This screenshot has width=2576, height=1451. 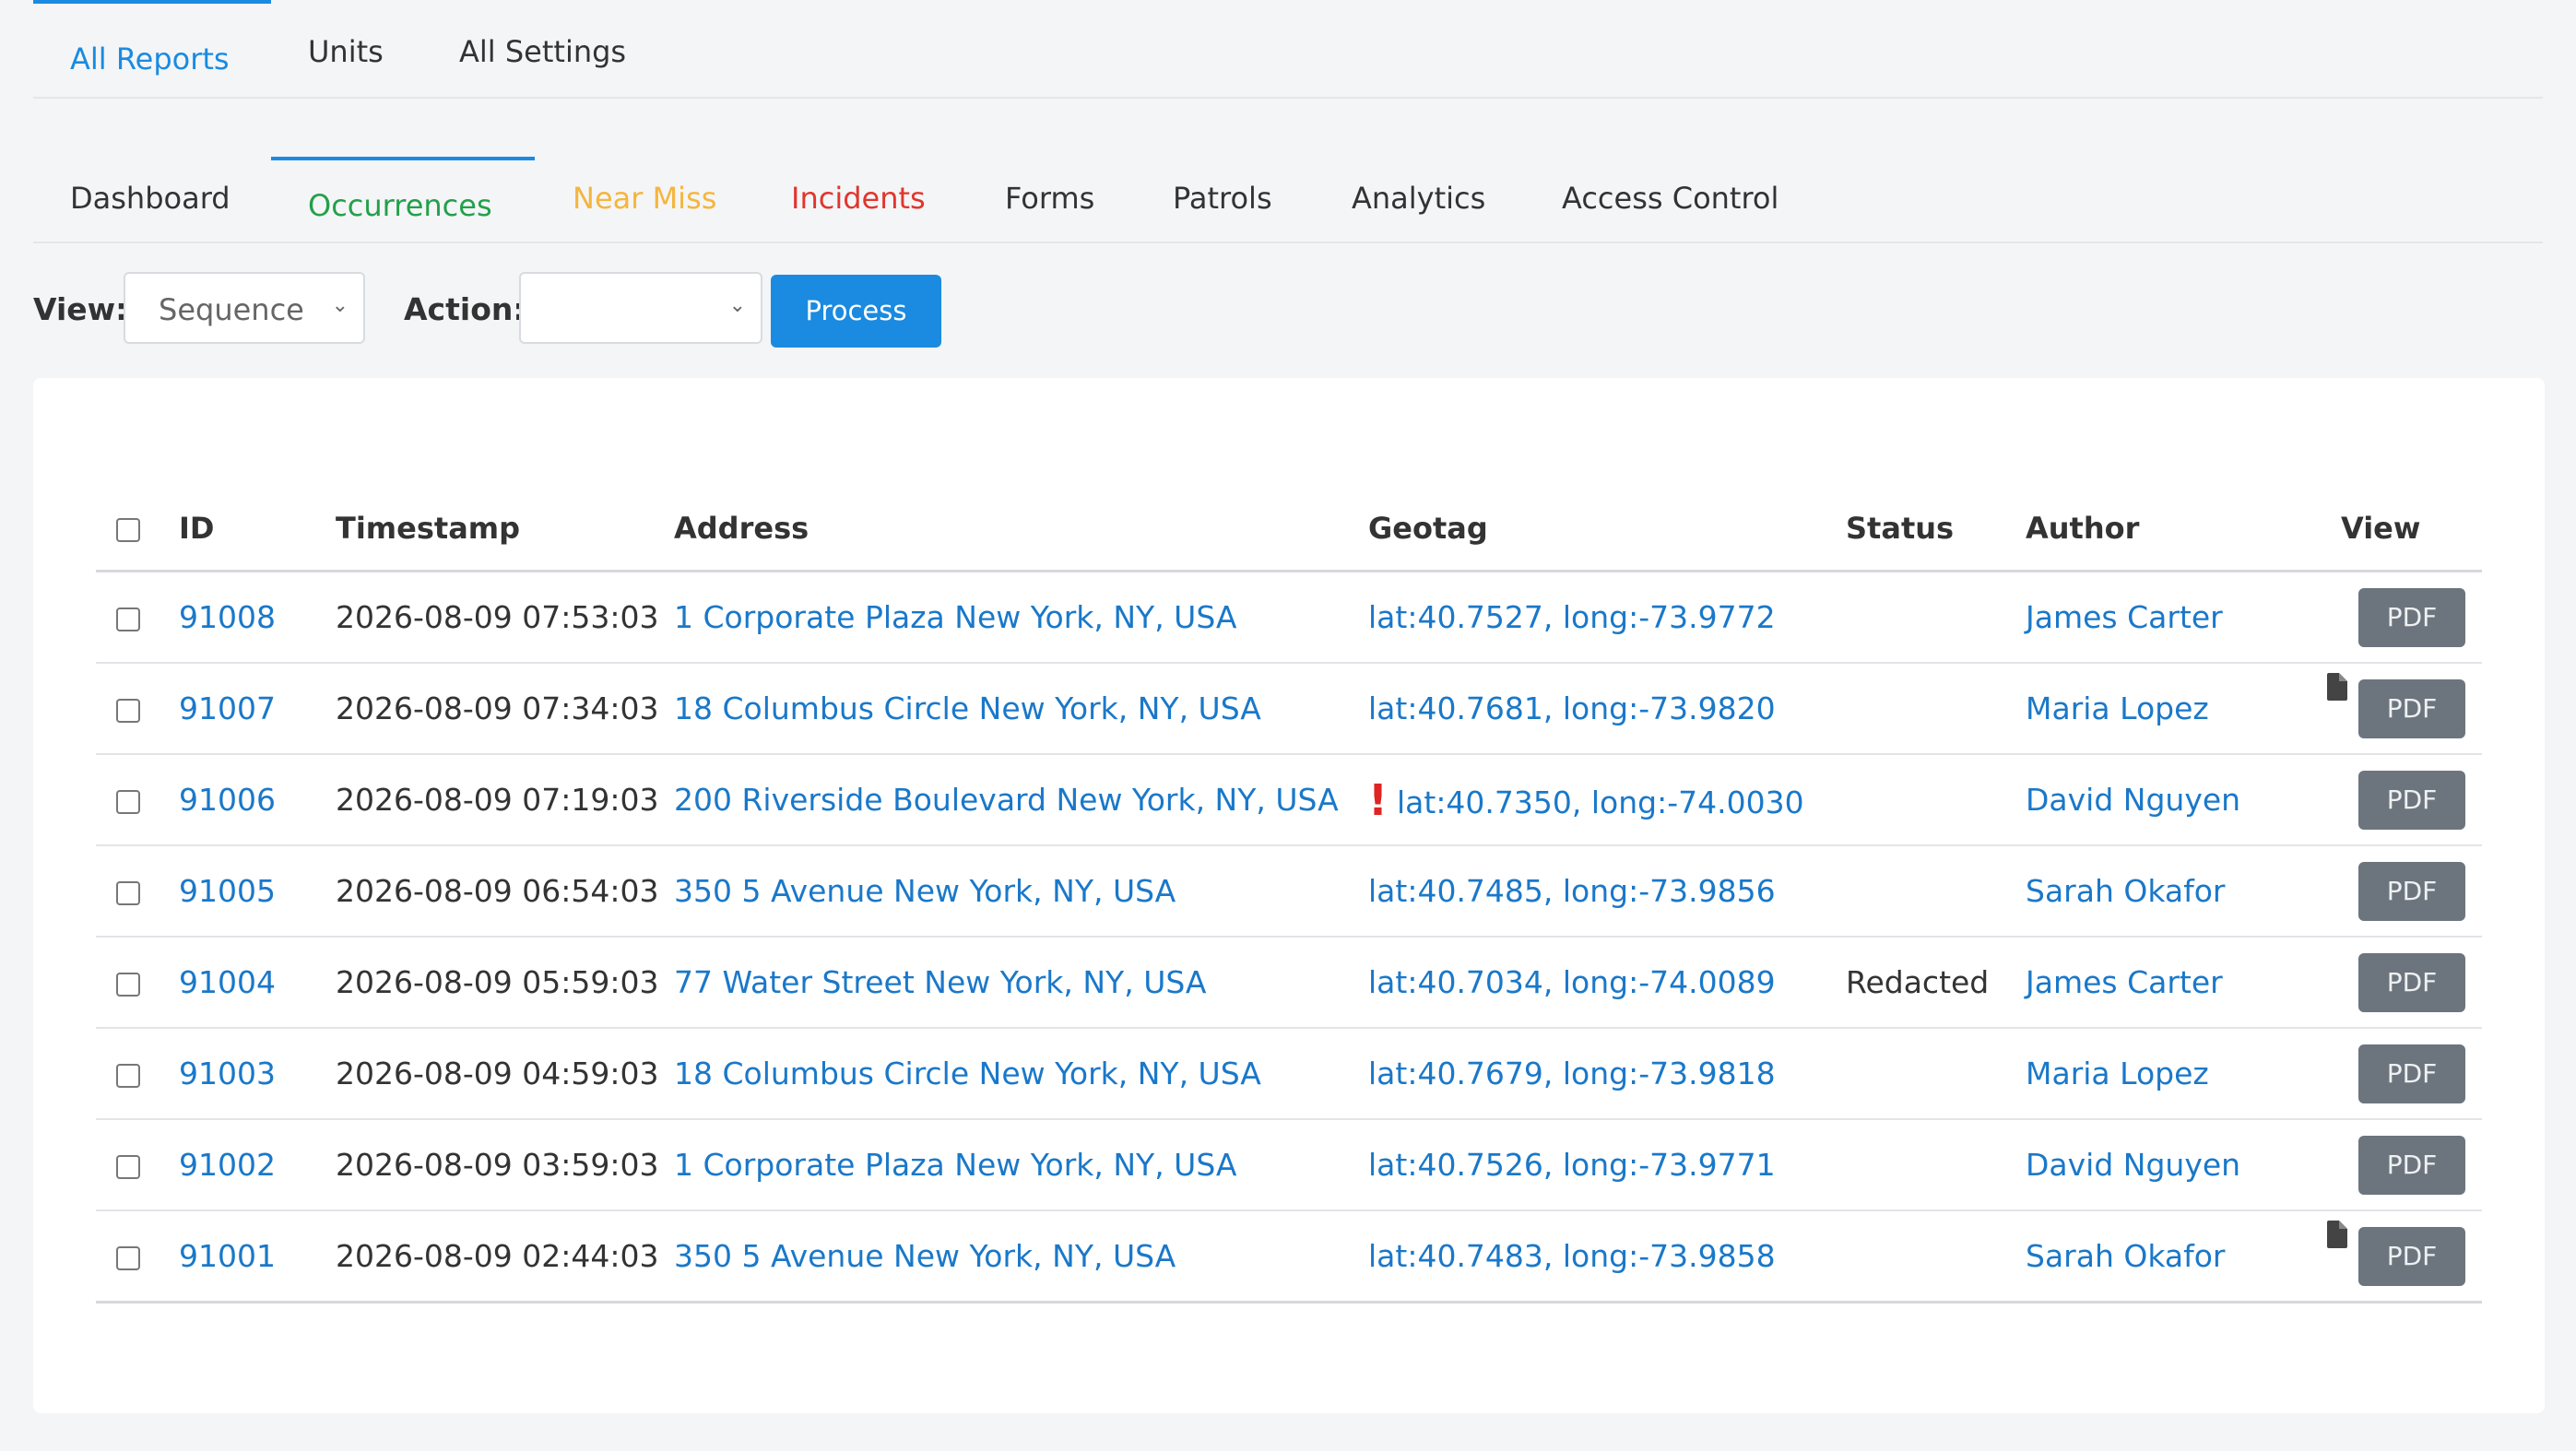 What do you see at coordinates (80, 309) in the screenshot?
I see `view-label: View:` at bounding box center [80, 309].